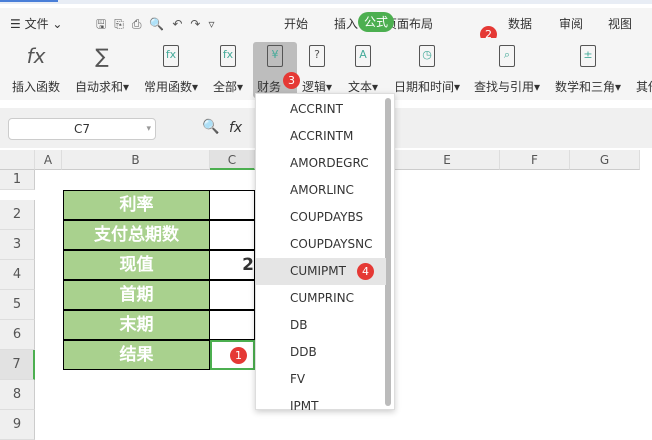 The image size is (652, 440). Describe the element at coordinates (317, 56) in the screenshot. I see `question-book-icon: ?` at that location.